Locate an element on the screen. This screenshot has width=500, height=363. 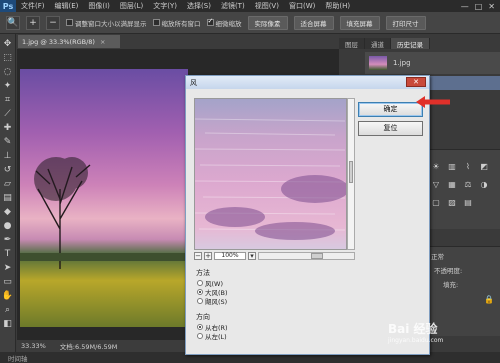
window-controls: — □ ✕ is located at coordinates (480, 6).